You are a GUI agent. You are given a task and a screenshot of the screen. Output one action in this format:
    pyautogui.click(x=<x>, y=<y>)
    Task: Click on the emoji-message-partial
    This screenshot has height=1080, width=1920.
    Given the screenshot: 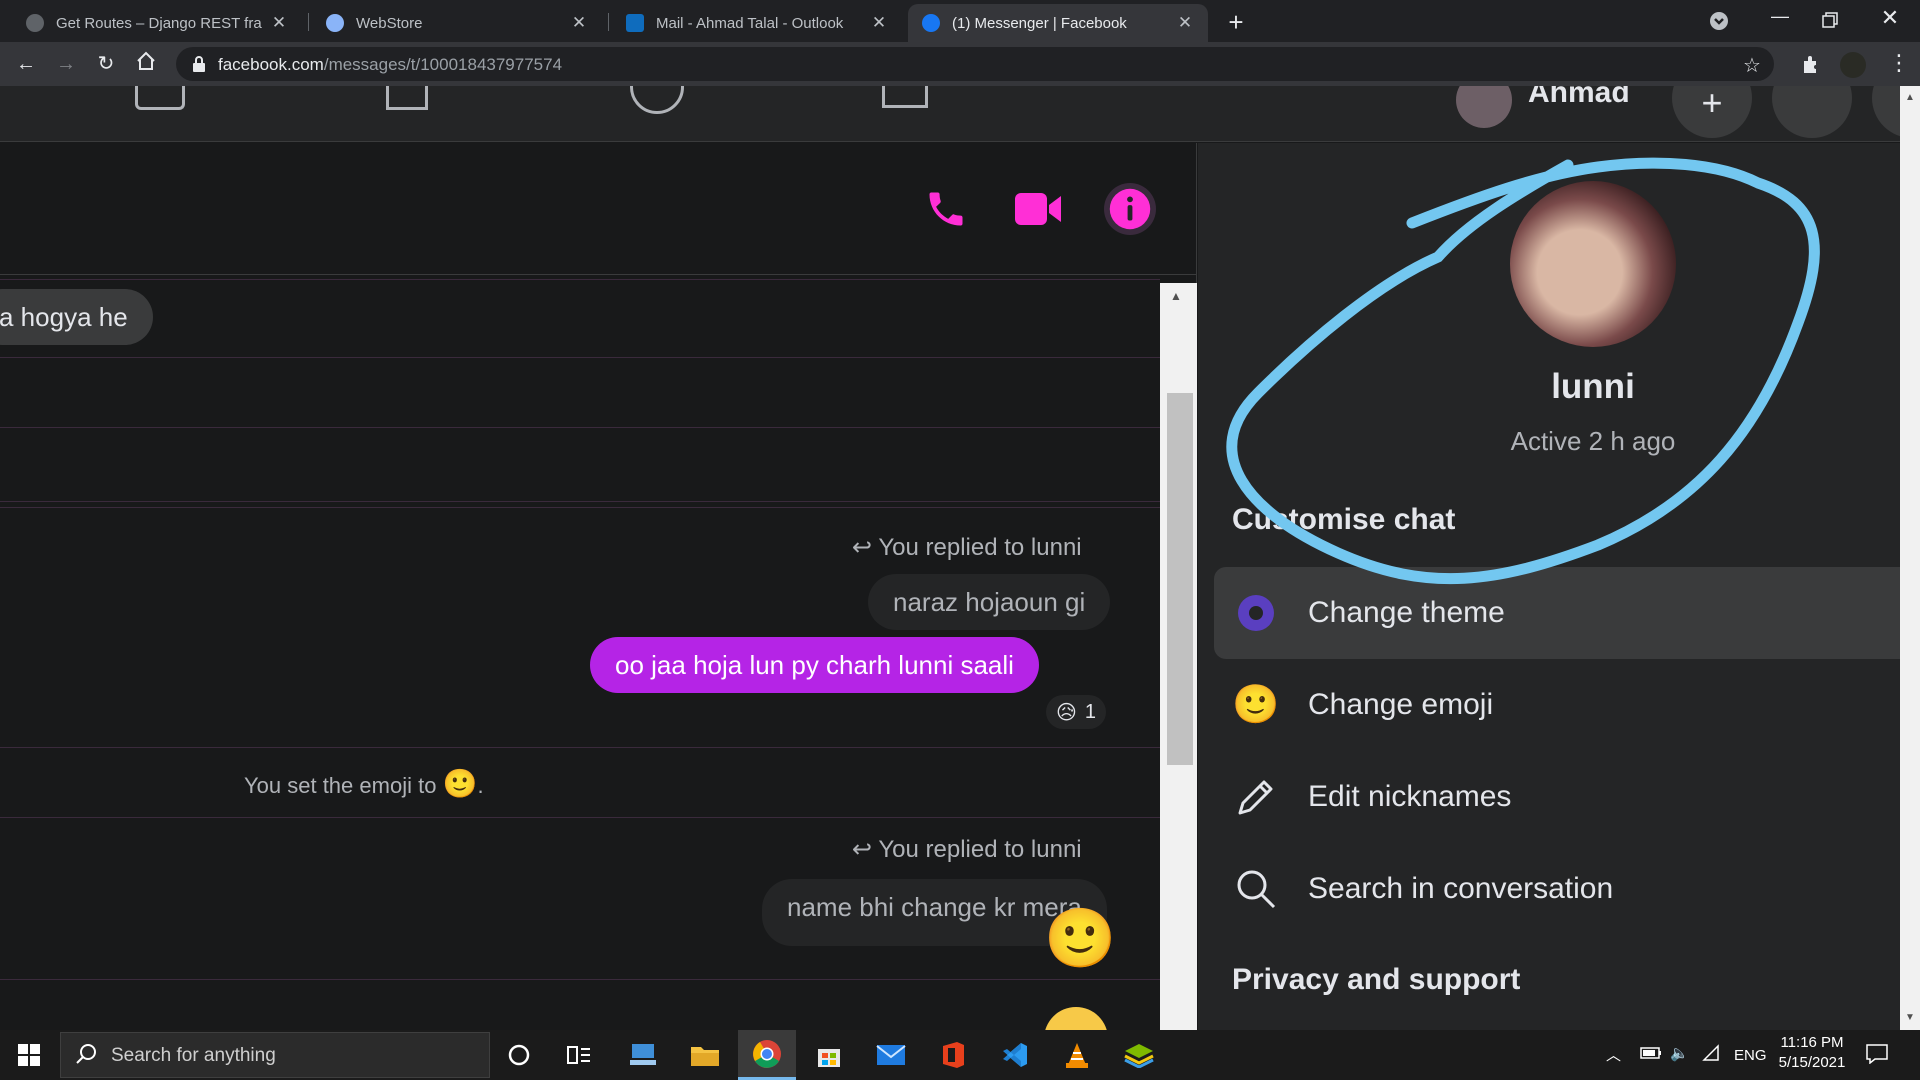 What is the action you would take?
    pyautogui.click(x=1076, y=1018)
    